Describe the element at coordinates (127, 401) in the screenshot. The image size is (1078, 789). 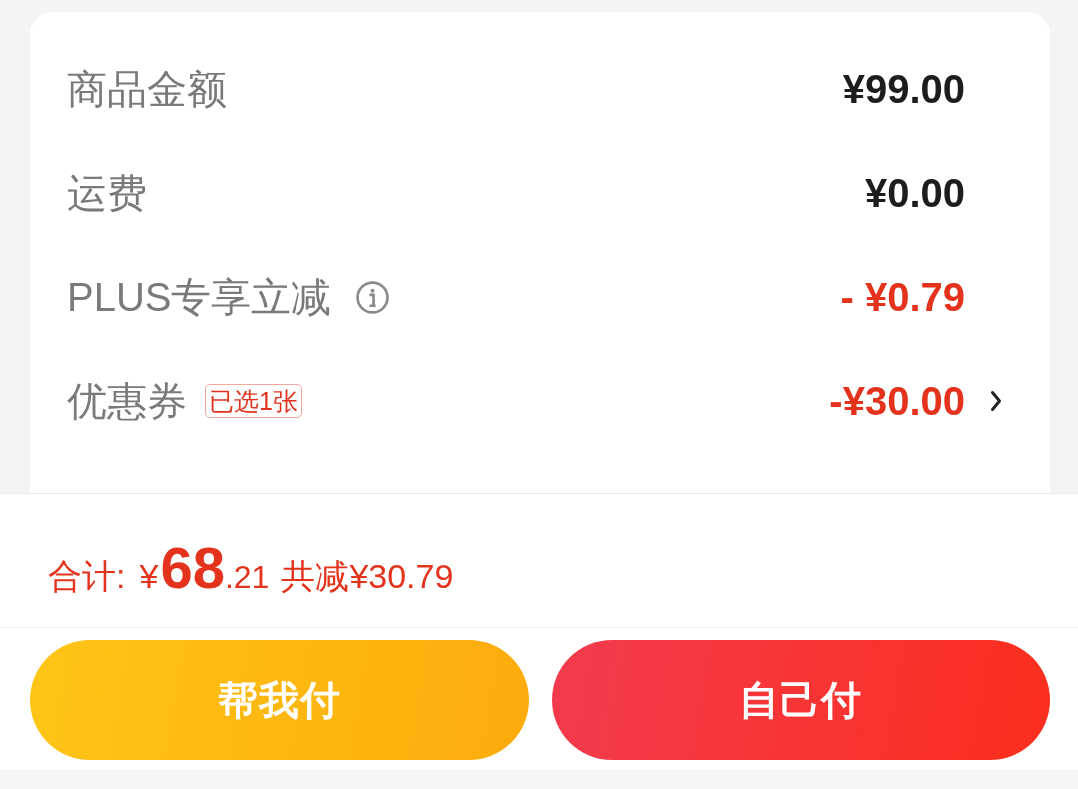
I see `row-label: 优惠券` at that location.